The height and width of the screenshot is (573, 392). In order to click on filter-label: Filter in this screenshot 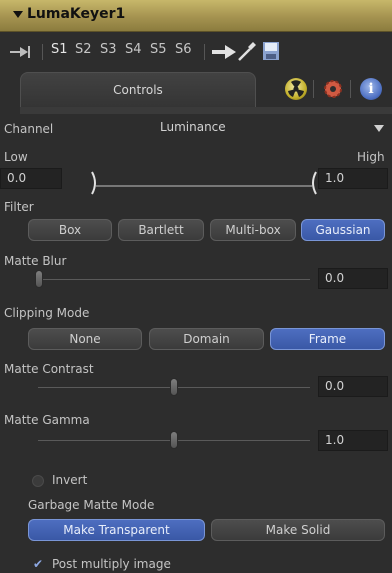, I will do `click(19, 207)`.